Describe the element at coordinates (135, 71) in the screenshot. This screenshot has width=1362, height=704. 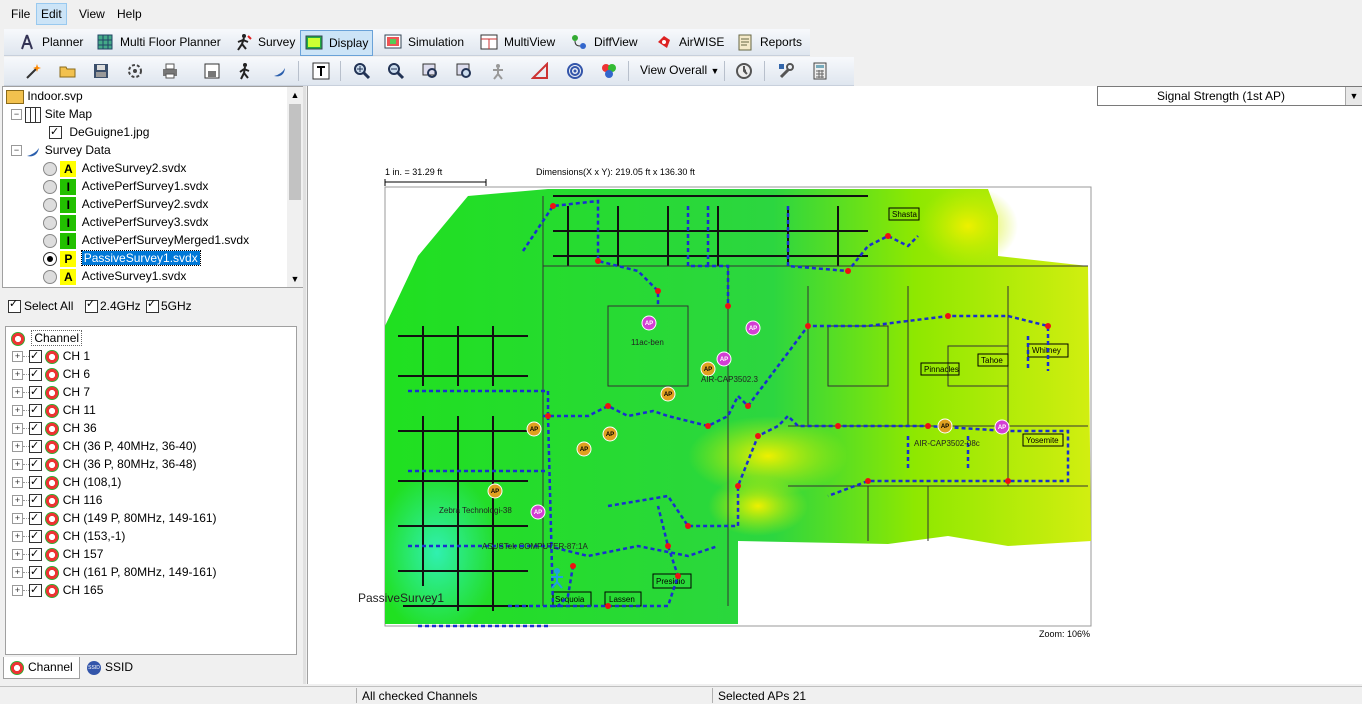
I see `settings-icon` at that location.